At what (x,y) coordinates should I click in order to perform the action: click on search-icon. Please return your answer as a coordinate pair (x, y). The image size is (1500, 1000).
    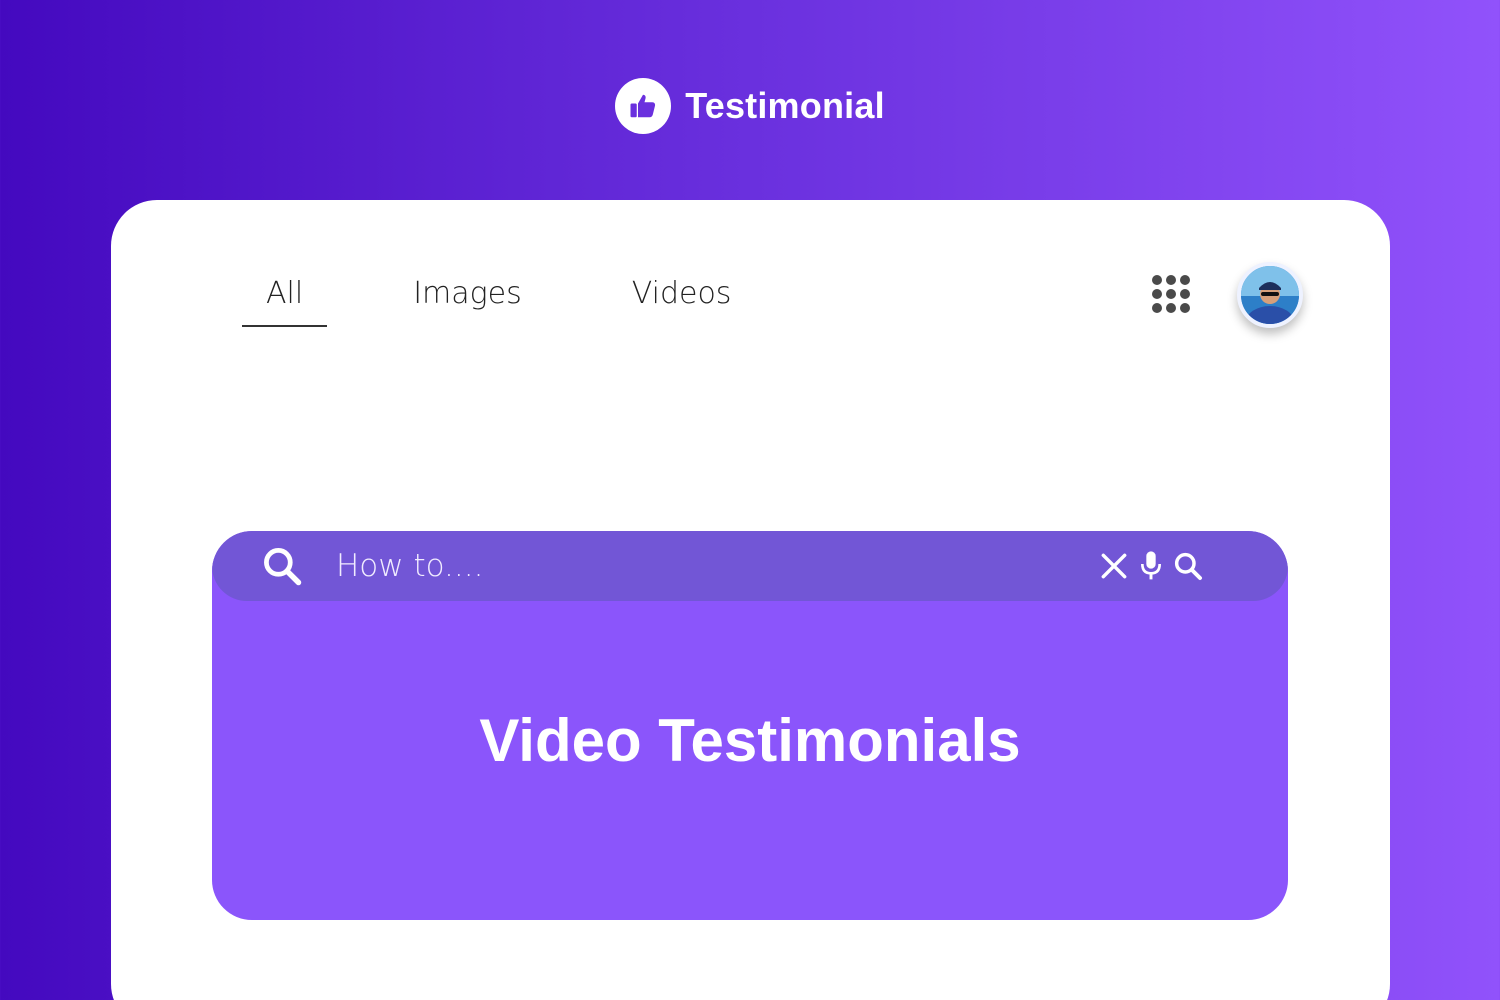
    Looking at the image, I should click on (283, 566).